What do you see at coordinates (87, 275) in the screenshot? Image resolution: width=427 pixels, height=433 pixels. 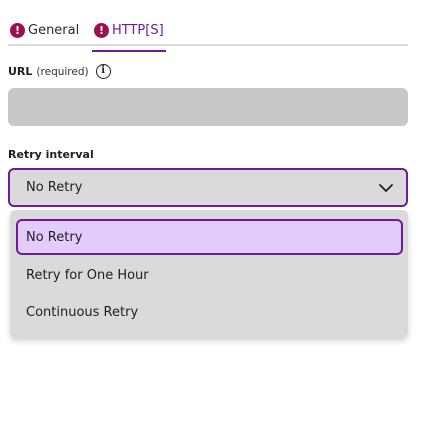 I see `option-label: Retry for One Hour` at bounding box center [87, 275].